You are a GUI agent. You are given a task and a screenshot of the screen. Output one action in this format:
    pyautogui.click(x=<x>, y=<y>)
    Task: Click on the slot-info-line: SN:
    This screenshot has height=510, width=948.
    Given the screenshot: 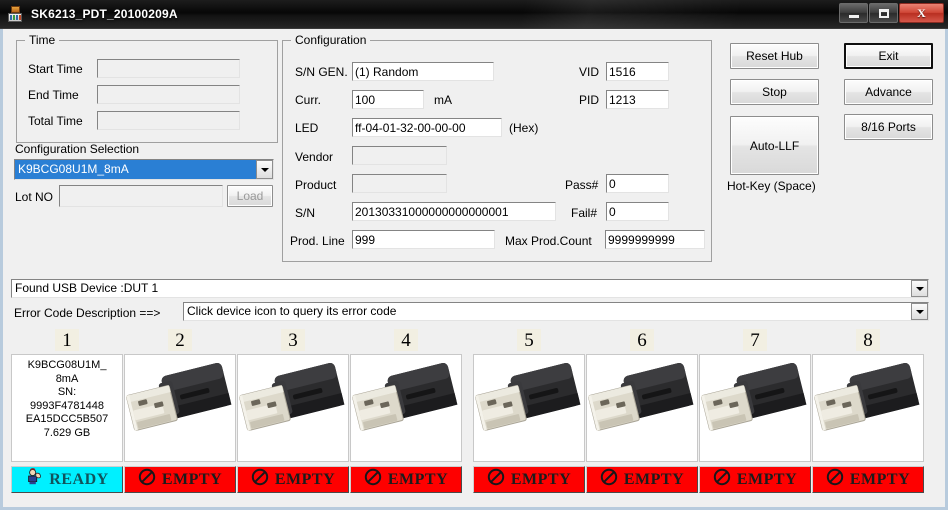 What is the action you would take?
    pyautogui.click(x=67, y=392)
    